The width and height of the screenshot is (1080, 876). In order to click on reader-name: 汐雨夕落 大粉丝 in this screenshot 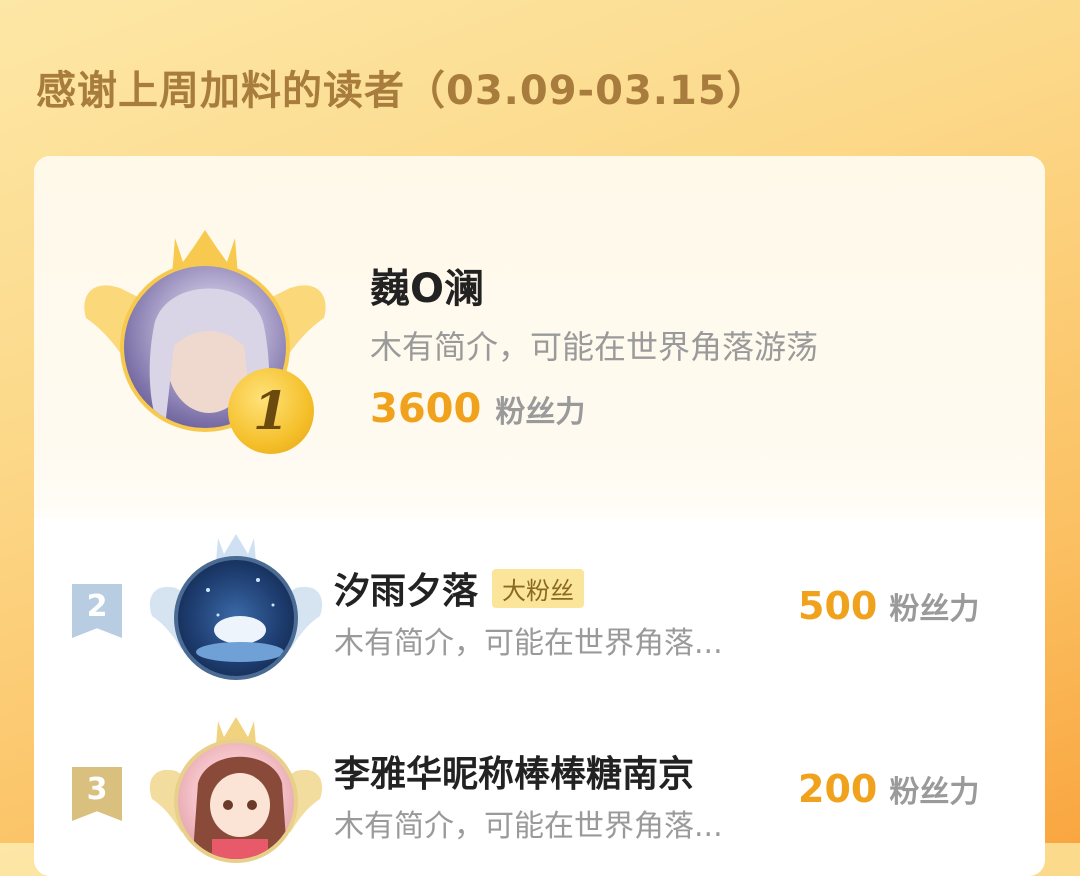, I will do `click(459, 588)`.